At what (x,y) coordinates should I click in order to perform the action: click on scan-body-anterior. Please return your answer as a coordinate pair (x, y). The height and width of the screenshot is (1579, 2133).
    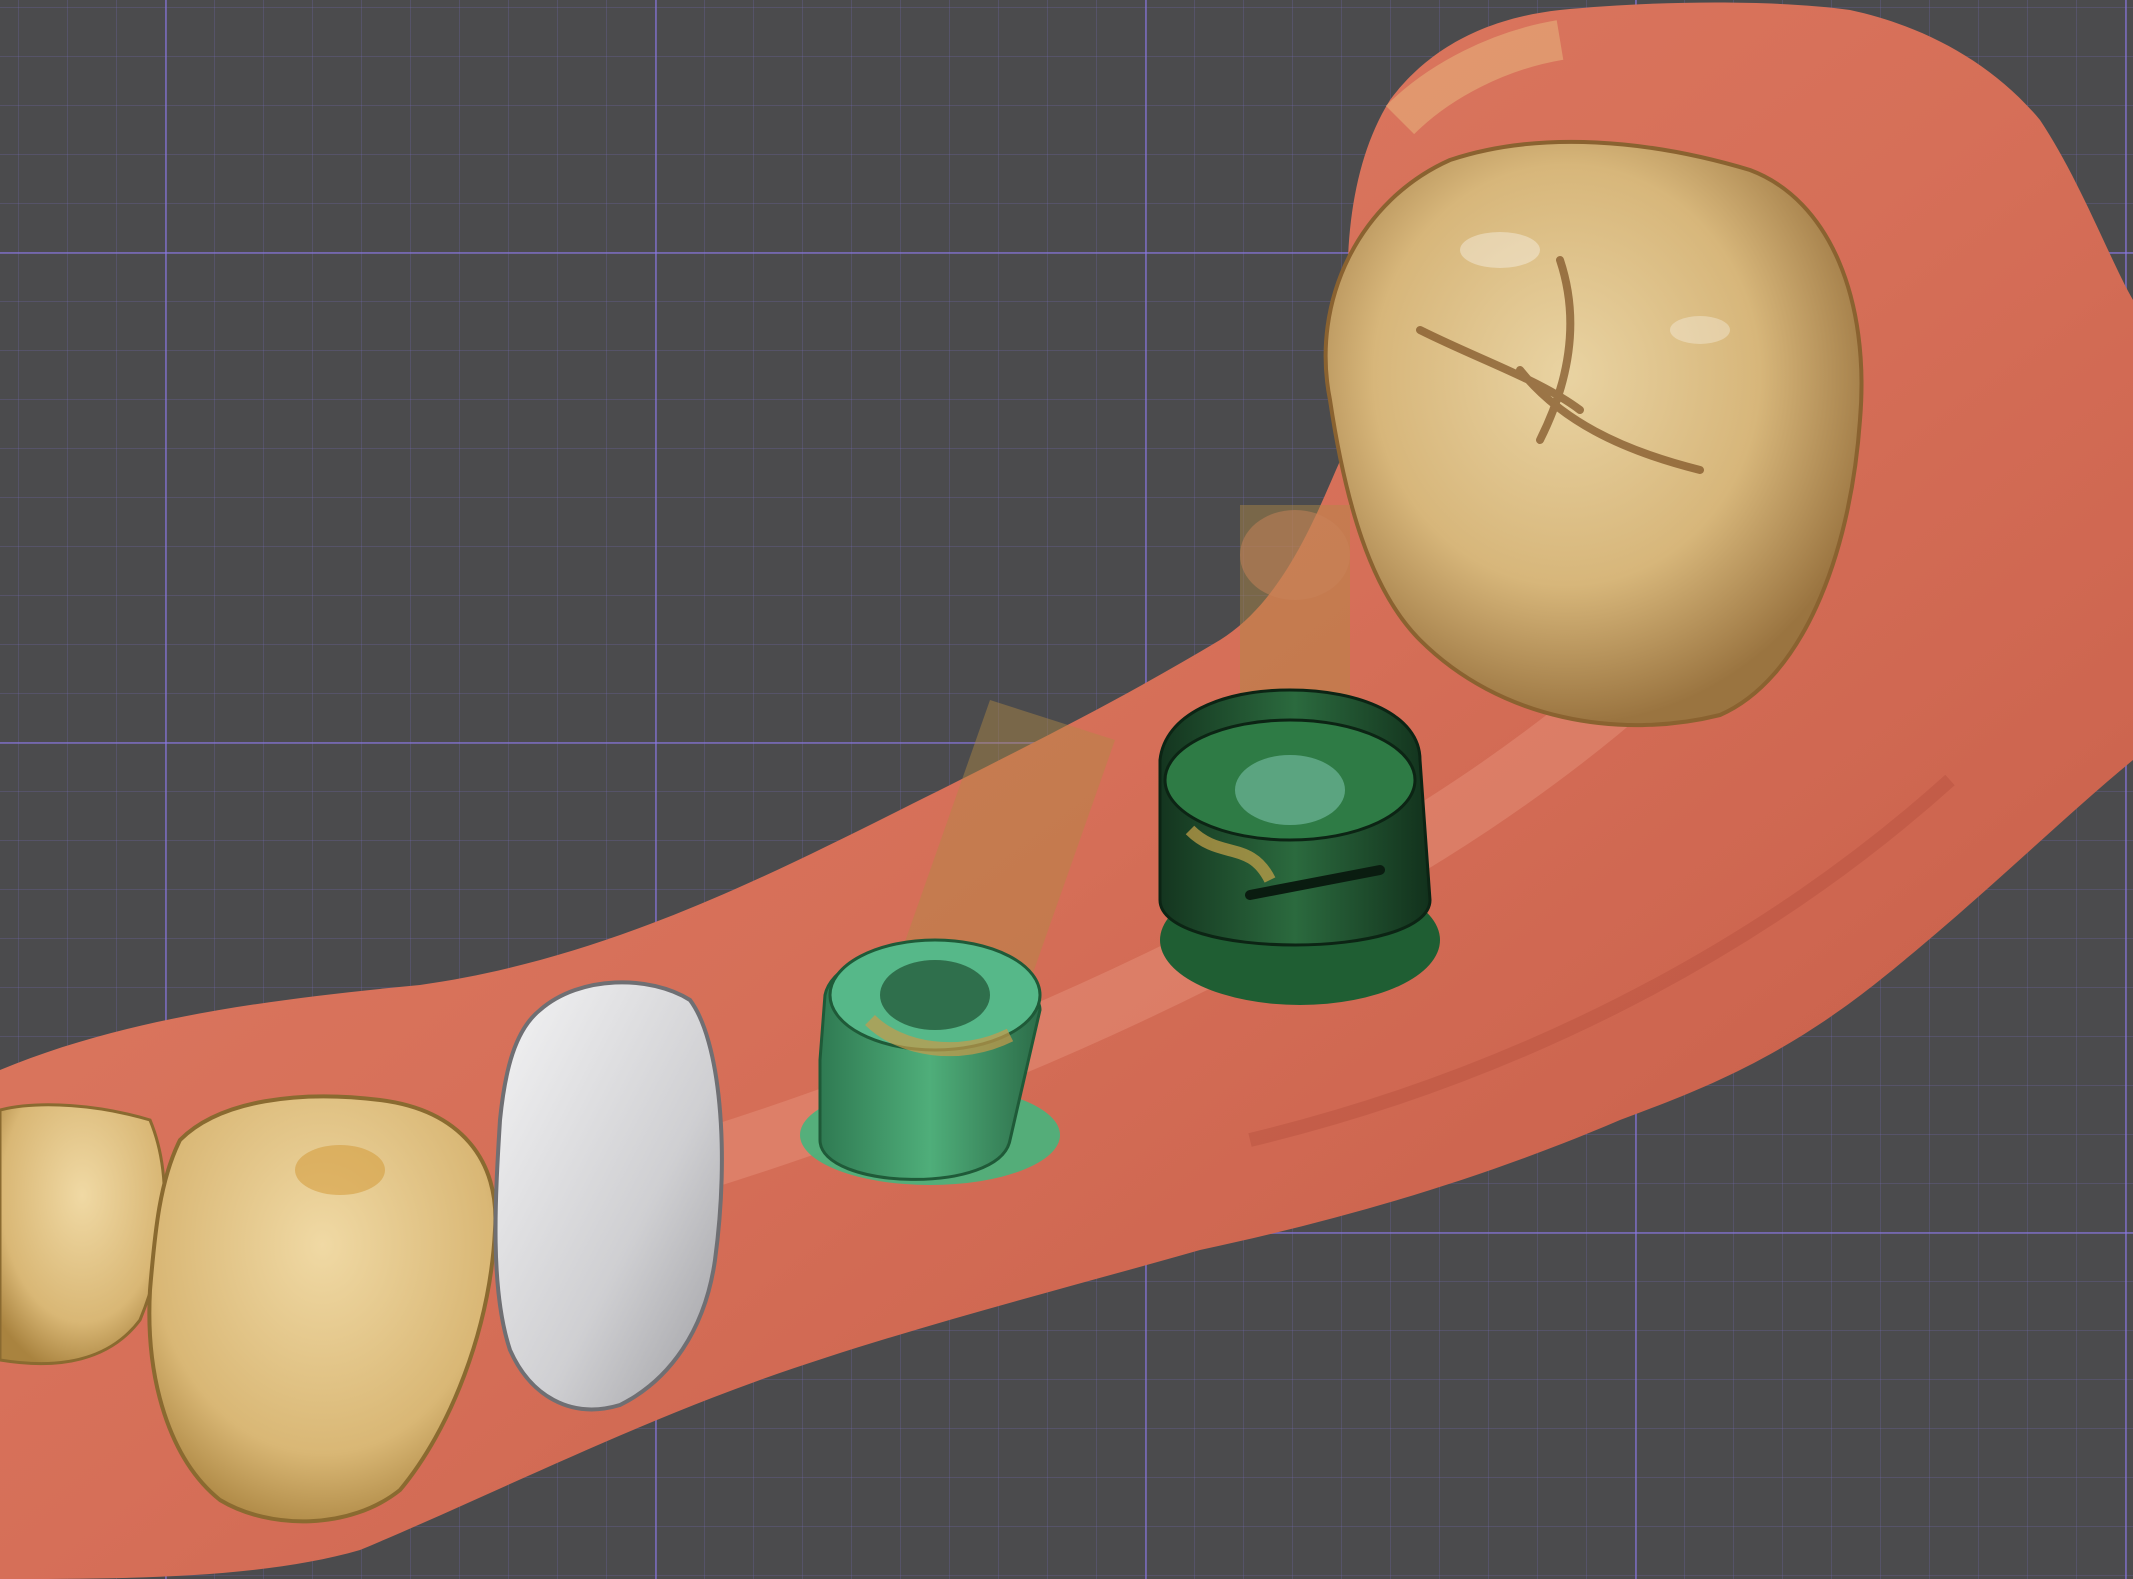
    Looking at the image, I should click on (930, 1061).